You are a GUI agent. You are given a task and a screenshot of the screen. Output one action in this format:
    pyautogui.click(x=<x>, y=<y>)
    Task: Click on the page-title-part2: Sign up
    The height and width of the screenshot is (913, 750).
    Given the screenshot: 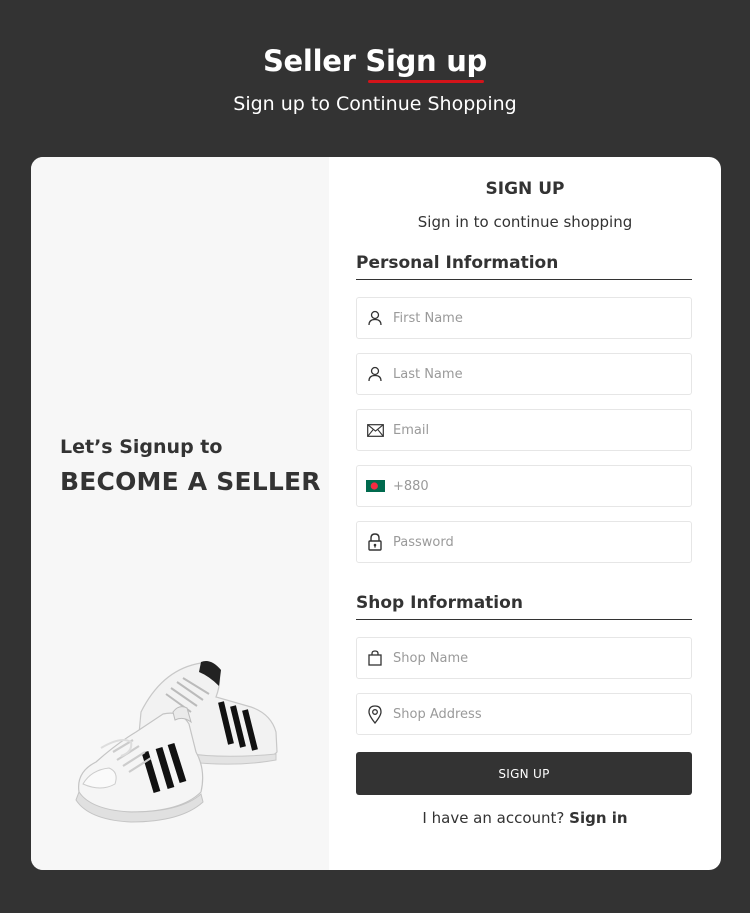 What is the action you would take?
    pyautogui.click(x=426, y=61)
    